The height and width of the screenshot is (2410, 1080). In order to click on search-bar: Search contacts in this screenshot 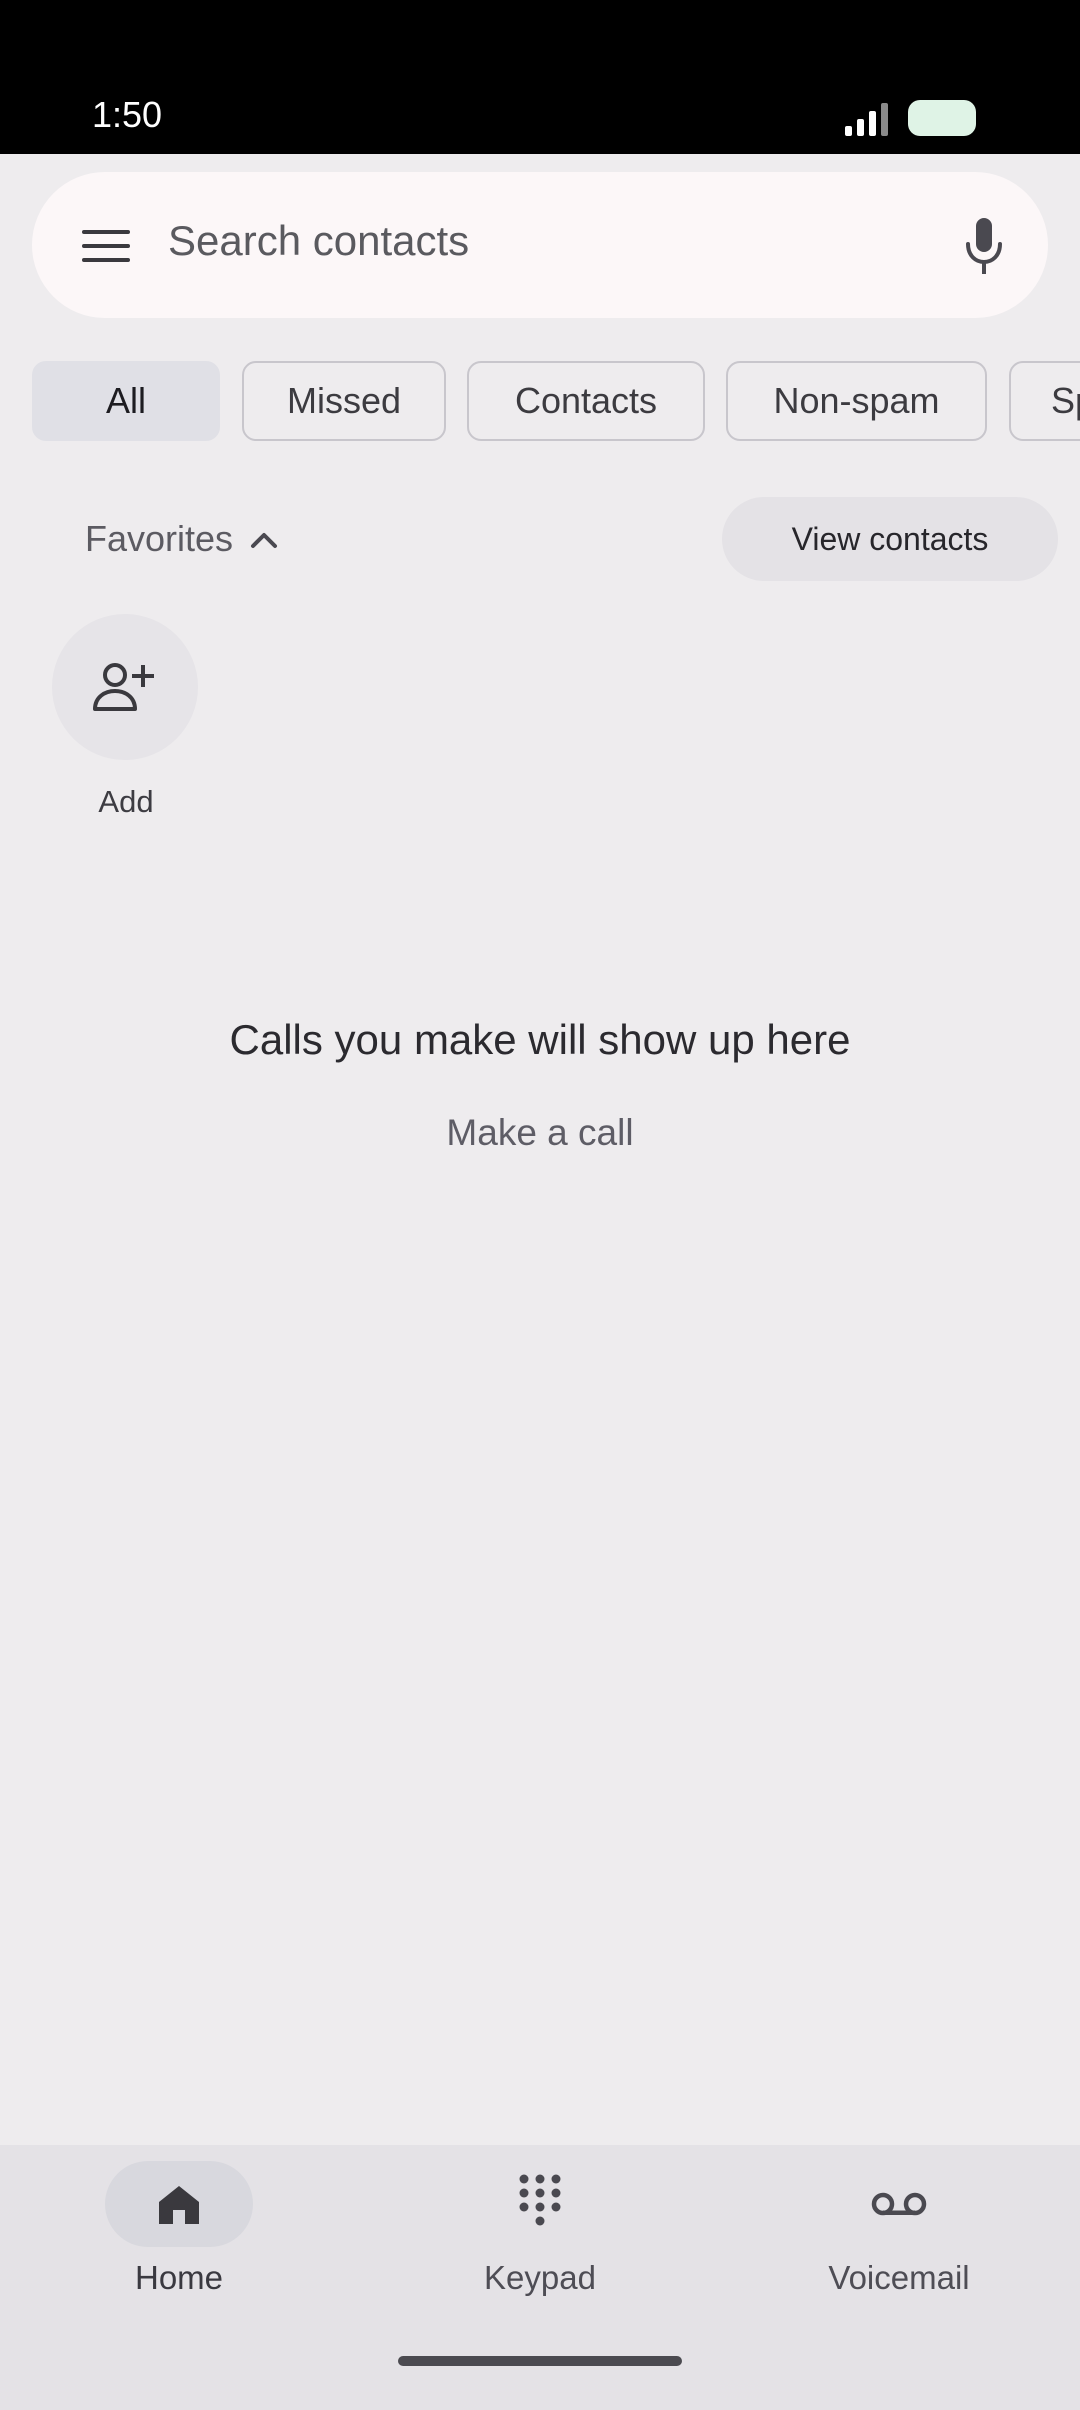, I will do `click(540, 245)`.